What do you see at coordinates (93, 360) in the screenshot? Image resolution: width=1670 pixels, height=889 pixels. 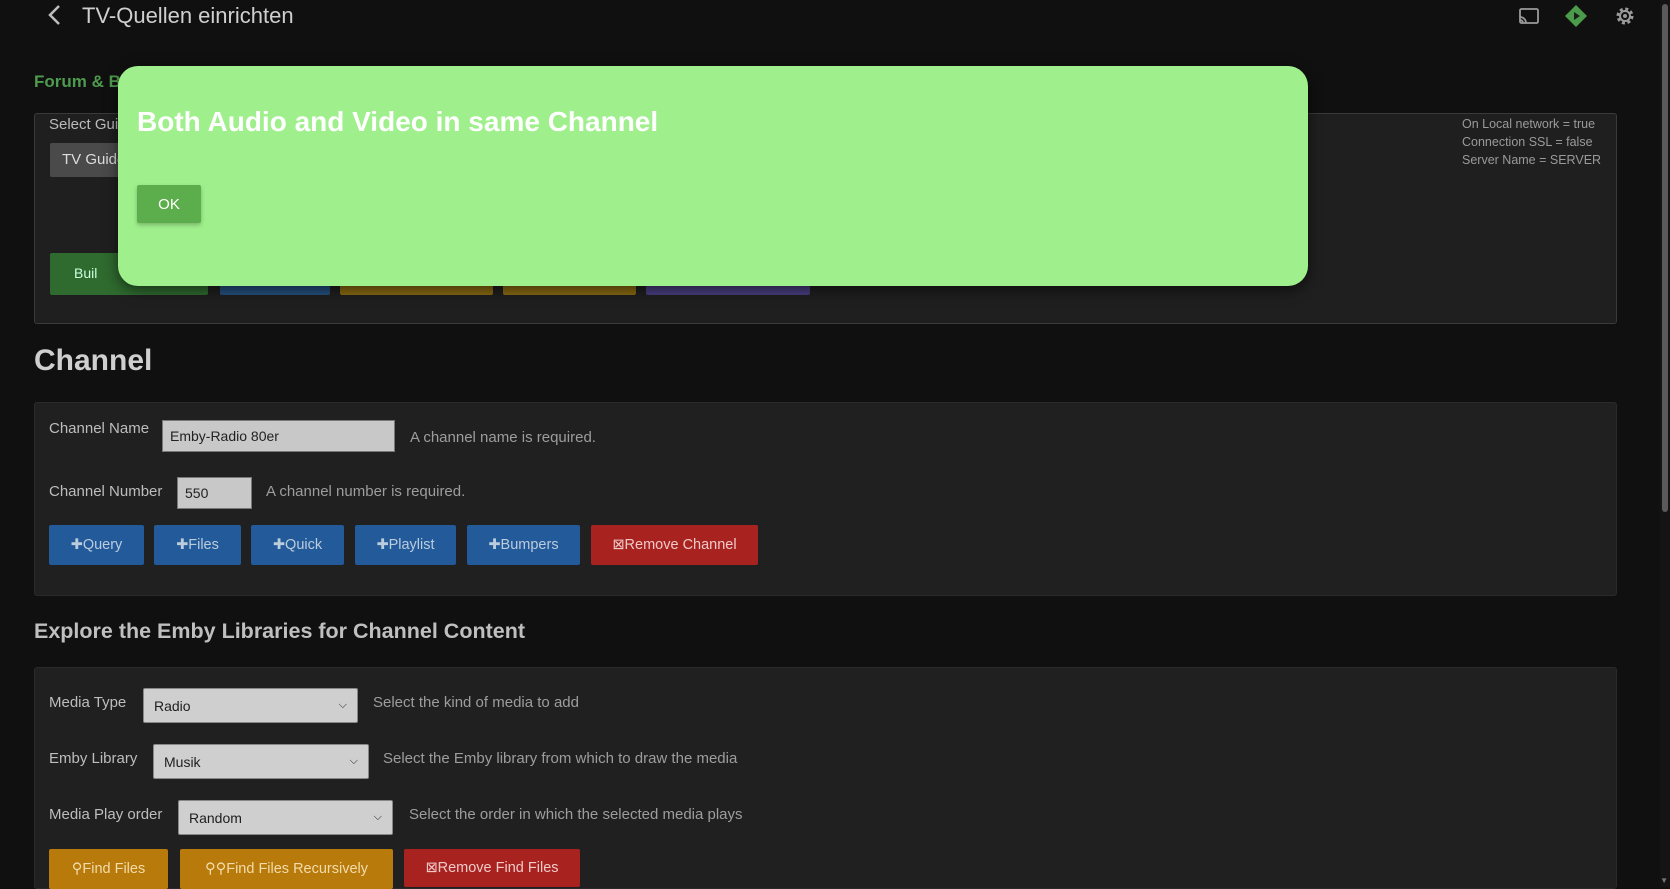 I see `channel-heading: Channel` at bounding box center [93, 360].